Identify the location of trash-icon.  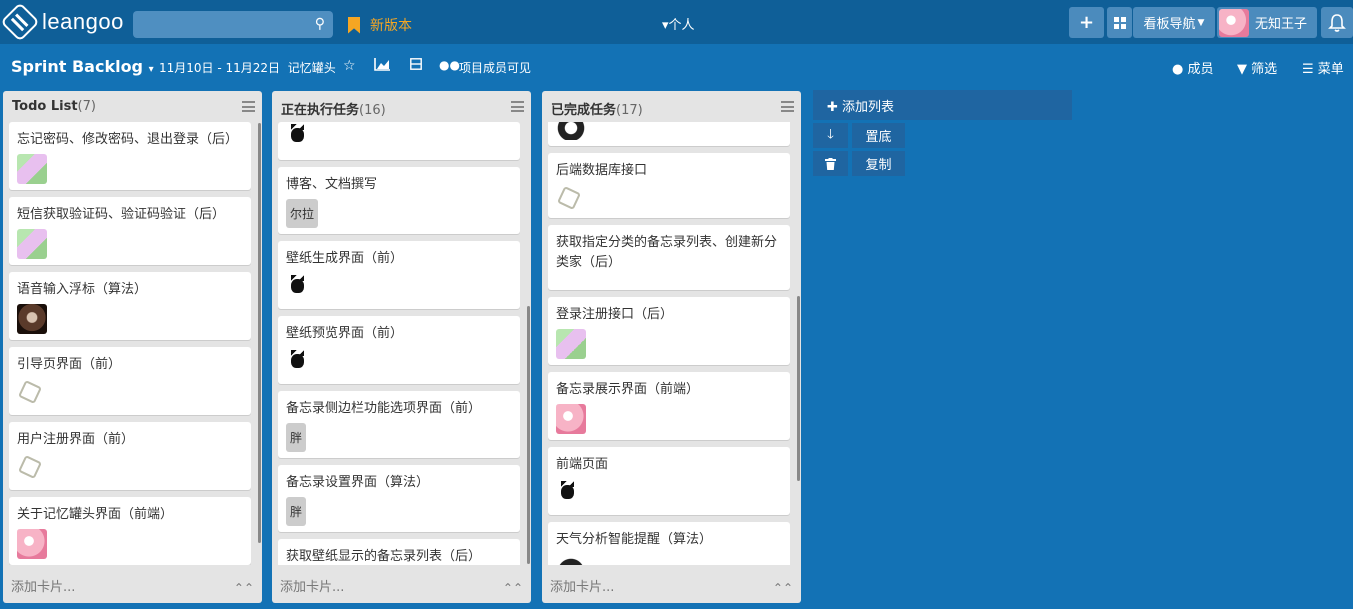
(830, 163).